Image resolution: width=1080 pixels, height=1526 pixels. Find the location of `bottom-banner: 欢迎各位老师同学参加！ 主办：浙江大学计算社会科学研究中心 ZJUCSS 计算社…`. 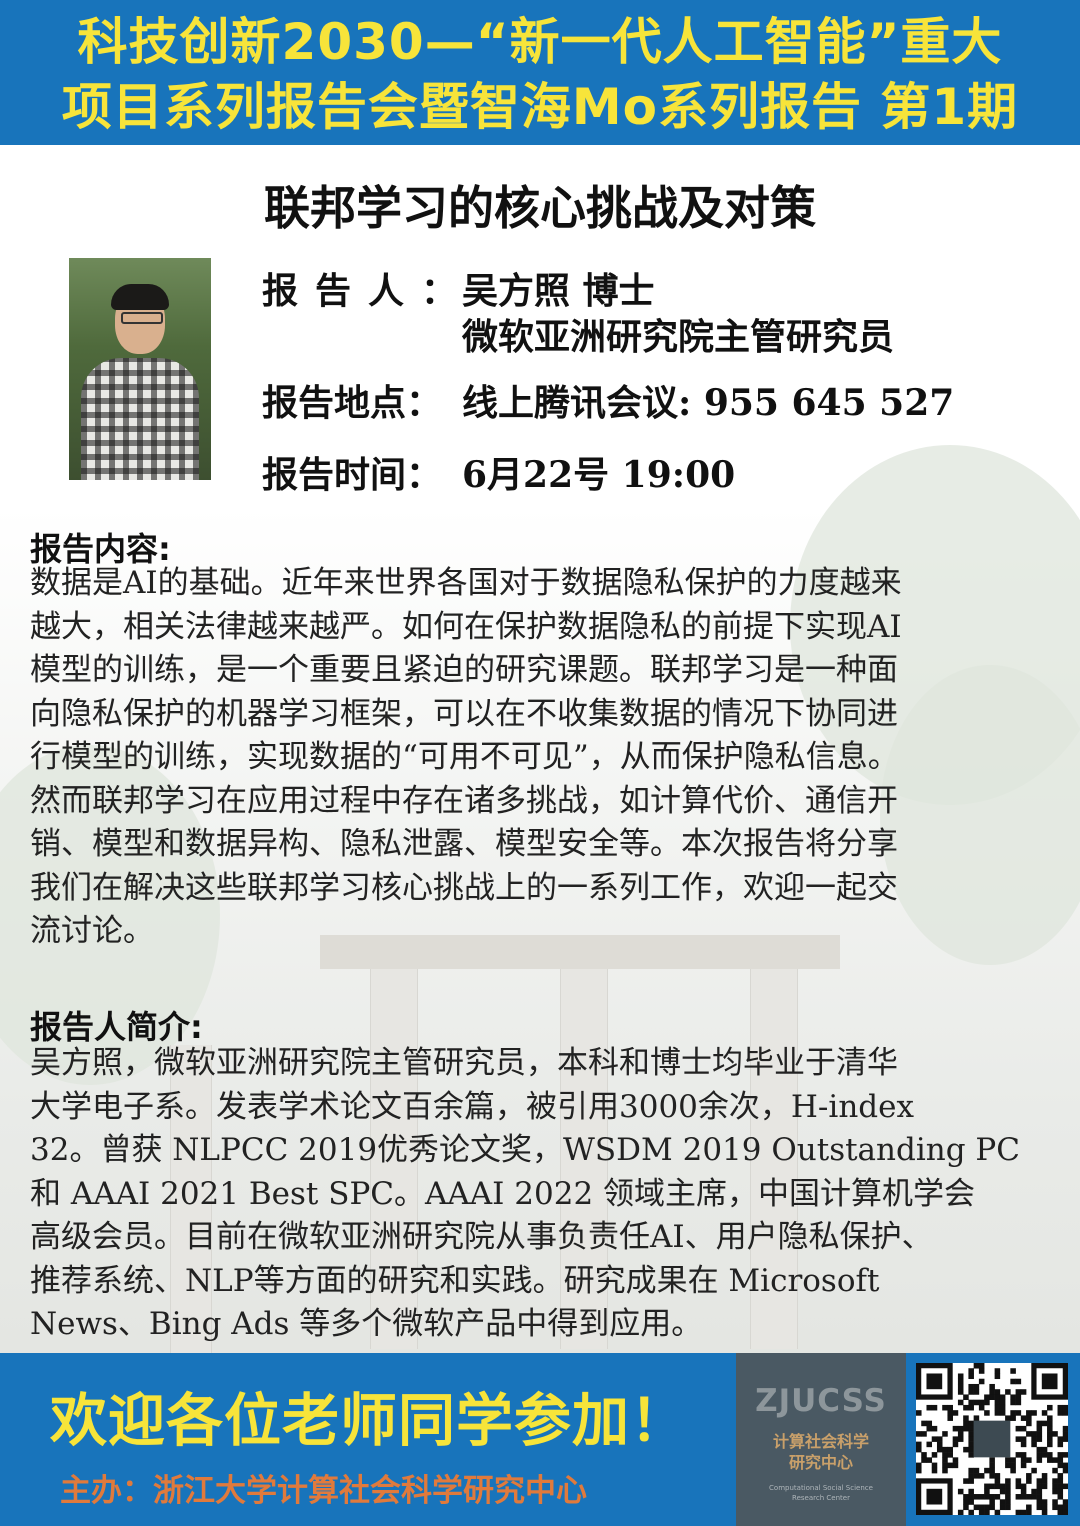

bottom-banner: 欢迎各位老师同学参加！ 主办：浙江大学计算社会科学研究中心 ZJUCSS 计算社… is located at coordinates (540, 1439).